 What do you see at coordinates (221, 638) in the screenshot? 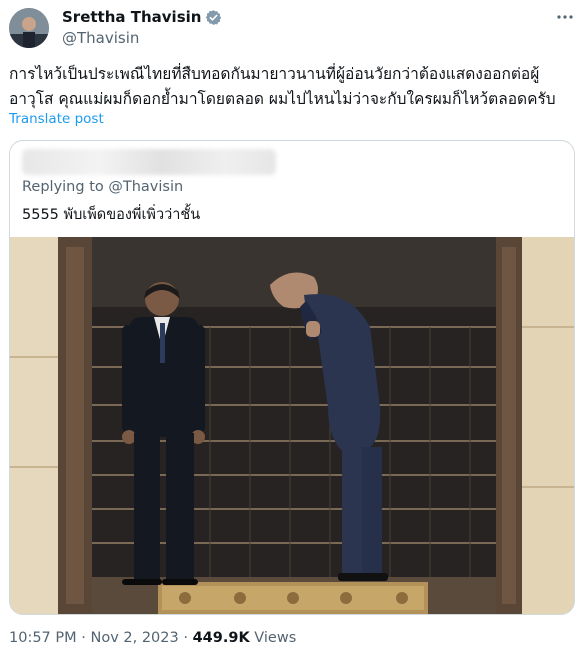
I see `views-count: 449.9K` at bounding box center [221, 638].